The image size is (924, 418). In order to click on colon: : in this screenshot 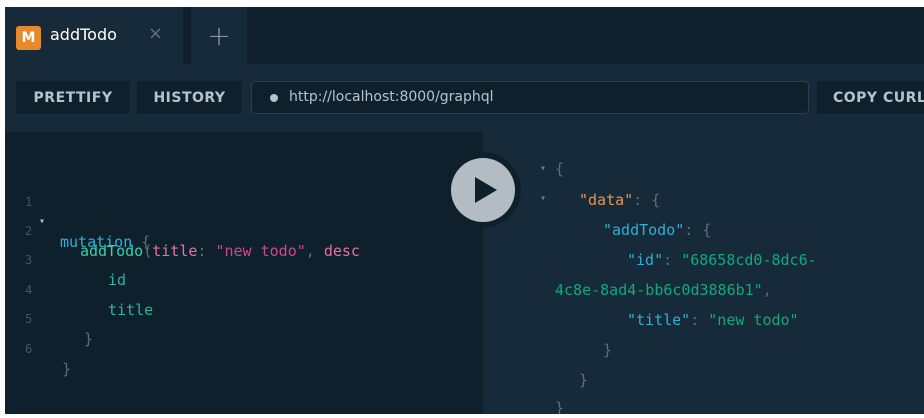, I will do `click(206, 251)`.